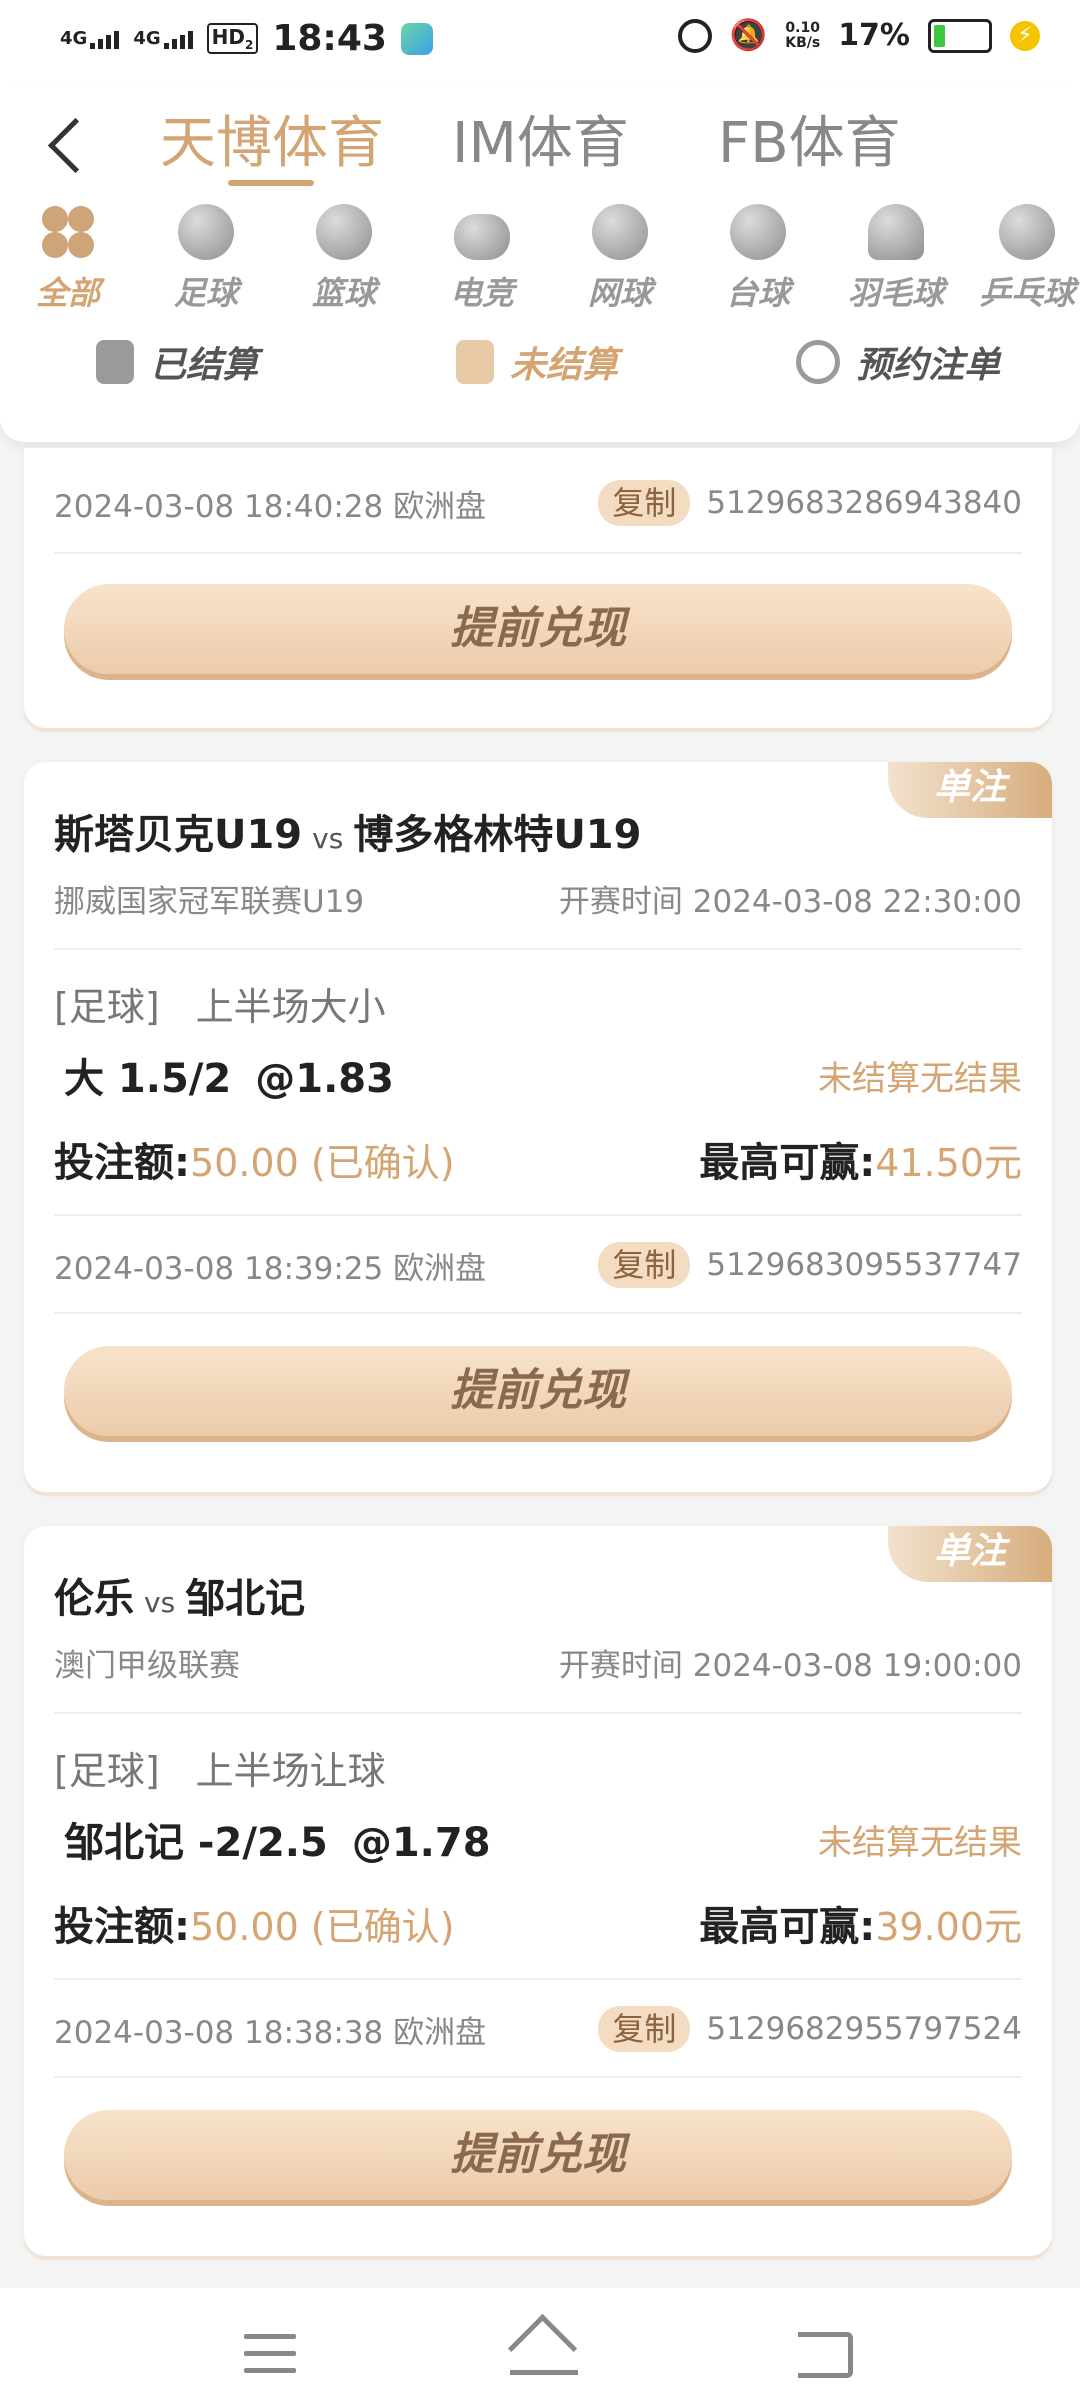 This screenshot has height=2408, width=1080. What do you see at coordinates (421, 1843) in the screenshot?
I see `bet-odds: @1.78` at bounding box center [421, 1843].